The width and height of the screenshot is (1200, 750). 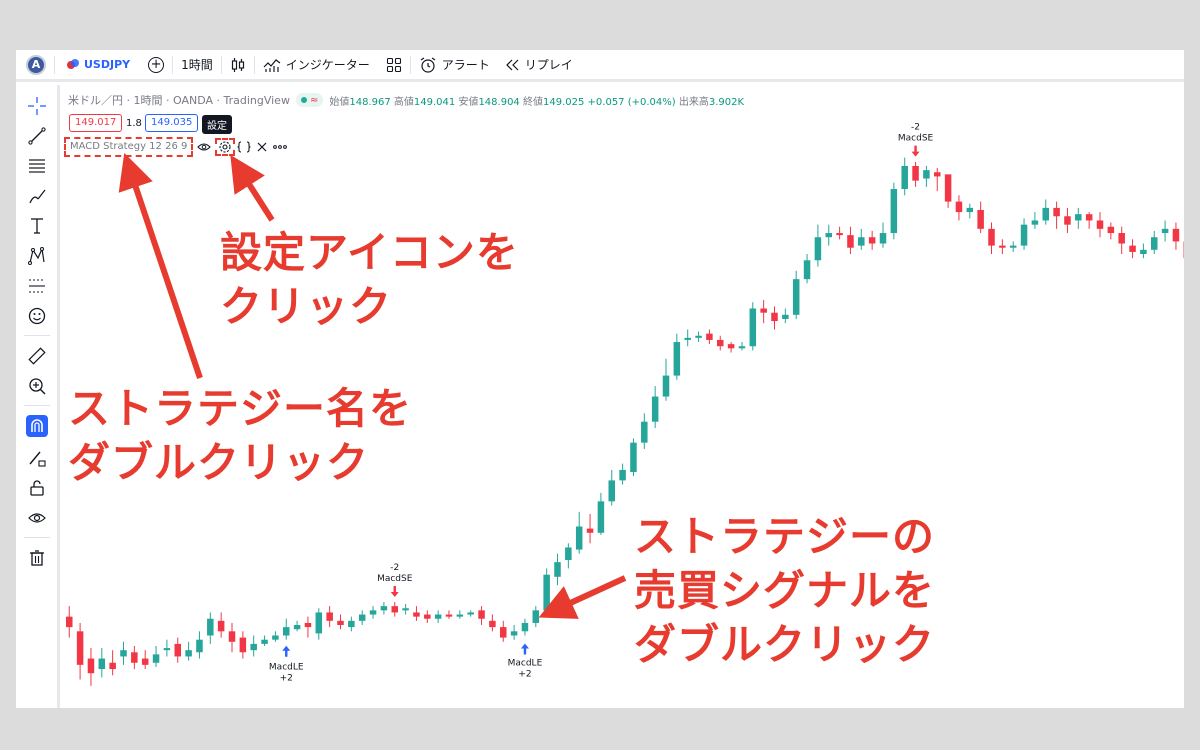 I want to click on buy-price-button: 149.035, so click(x=172, y=123).